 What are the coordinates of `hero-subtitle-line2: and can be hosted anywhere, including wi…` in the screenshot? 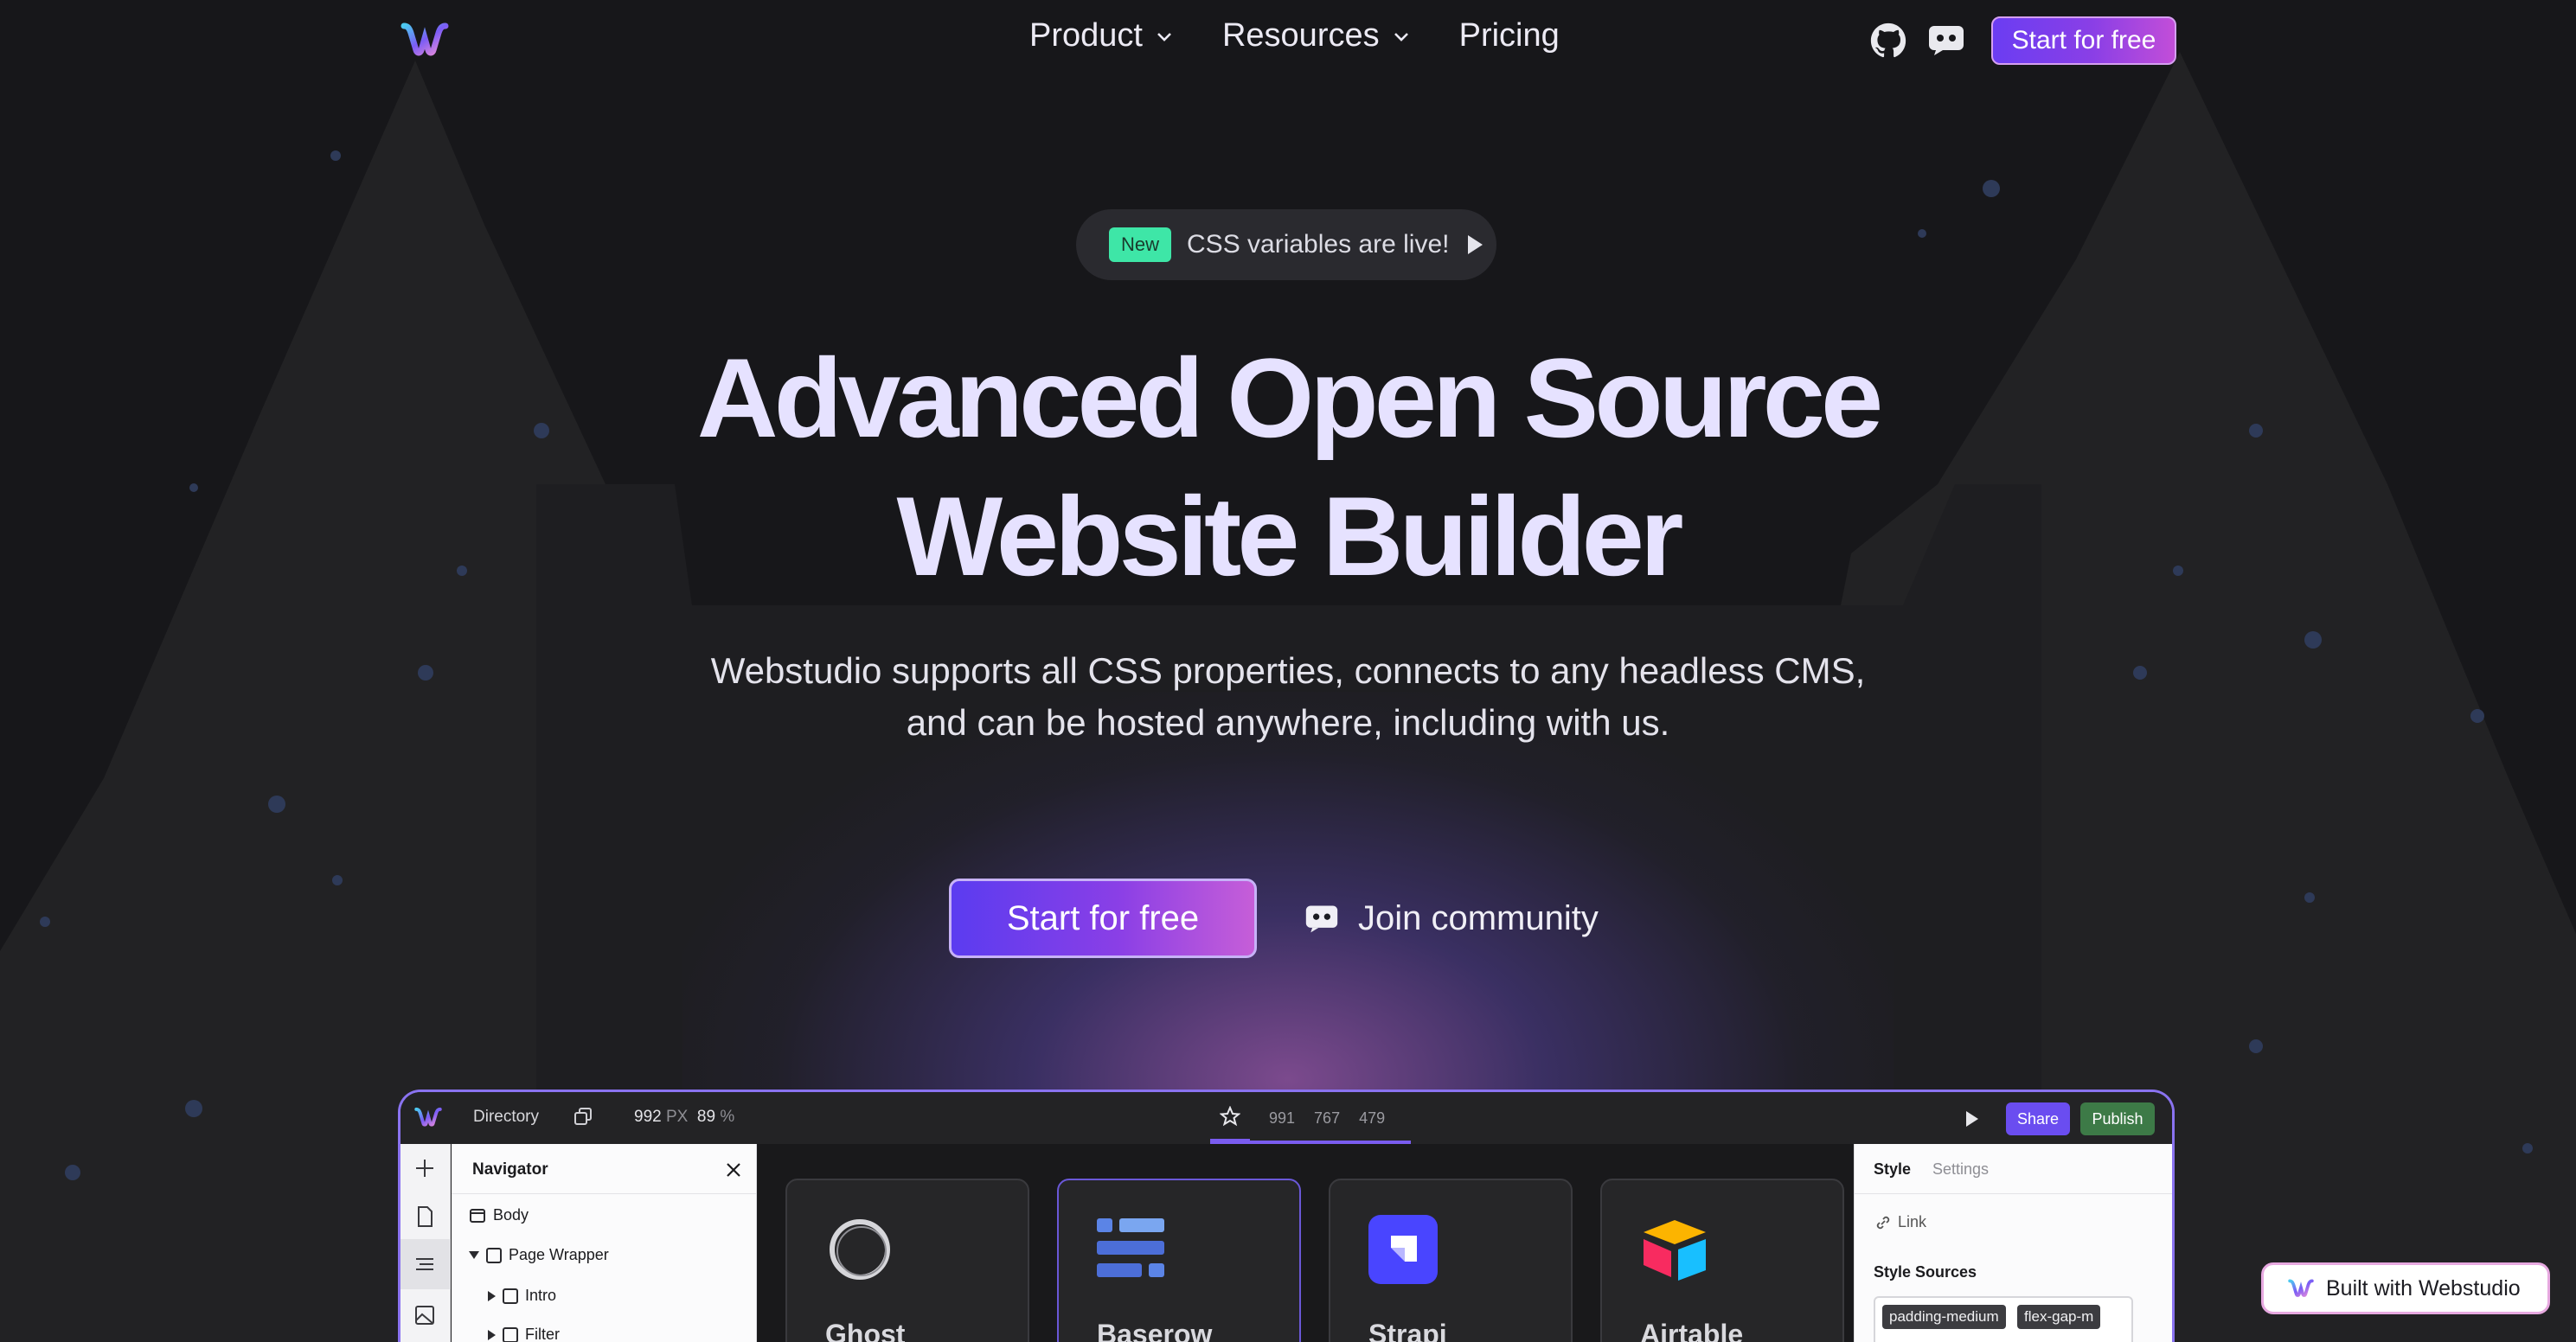 It's located at (1288, 723).